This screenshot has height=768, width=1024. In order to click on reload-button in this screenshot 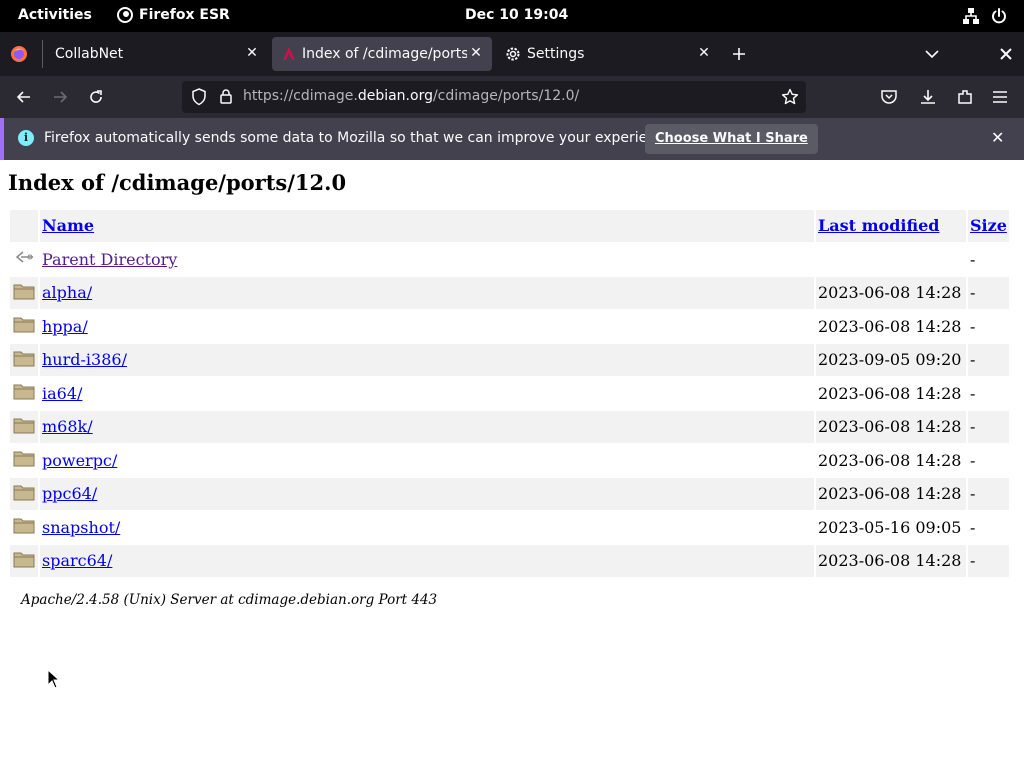, I will do `click(96, 97)`.